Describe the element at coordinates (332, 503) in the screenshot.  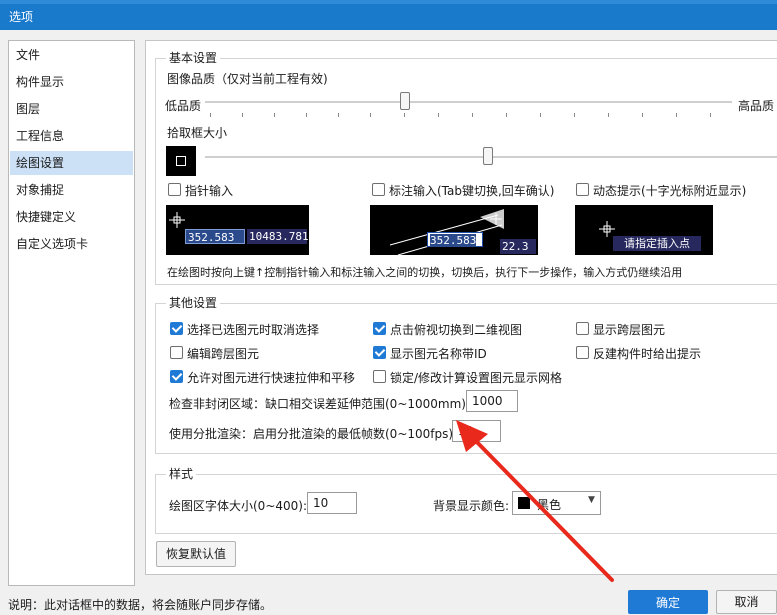
I see `font-size-input: 10` at that location.